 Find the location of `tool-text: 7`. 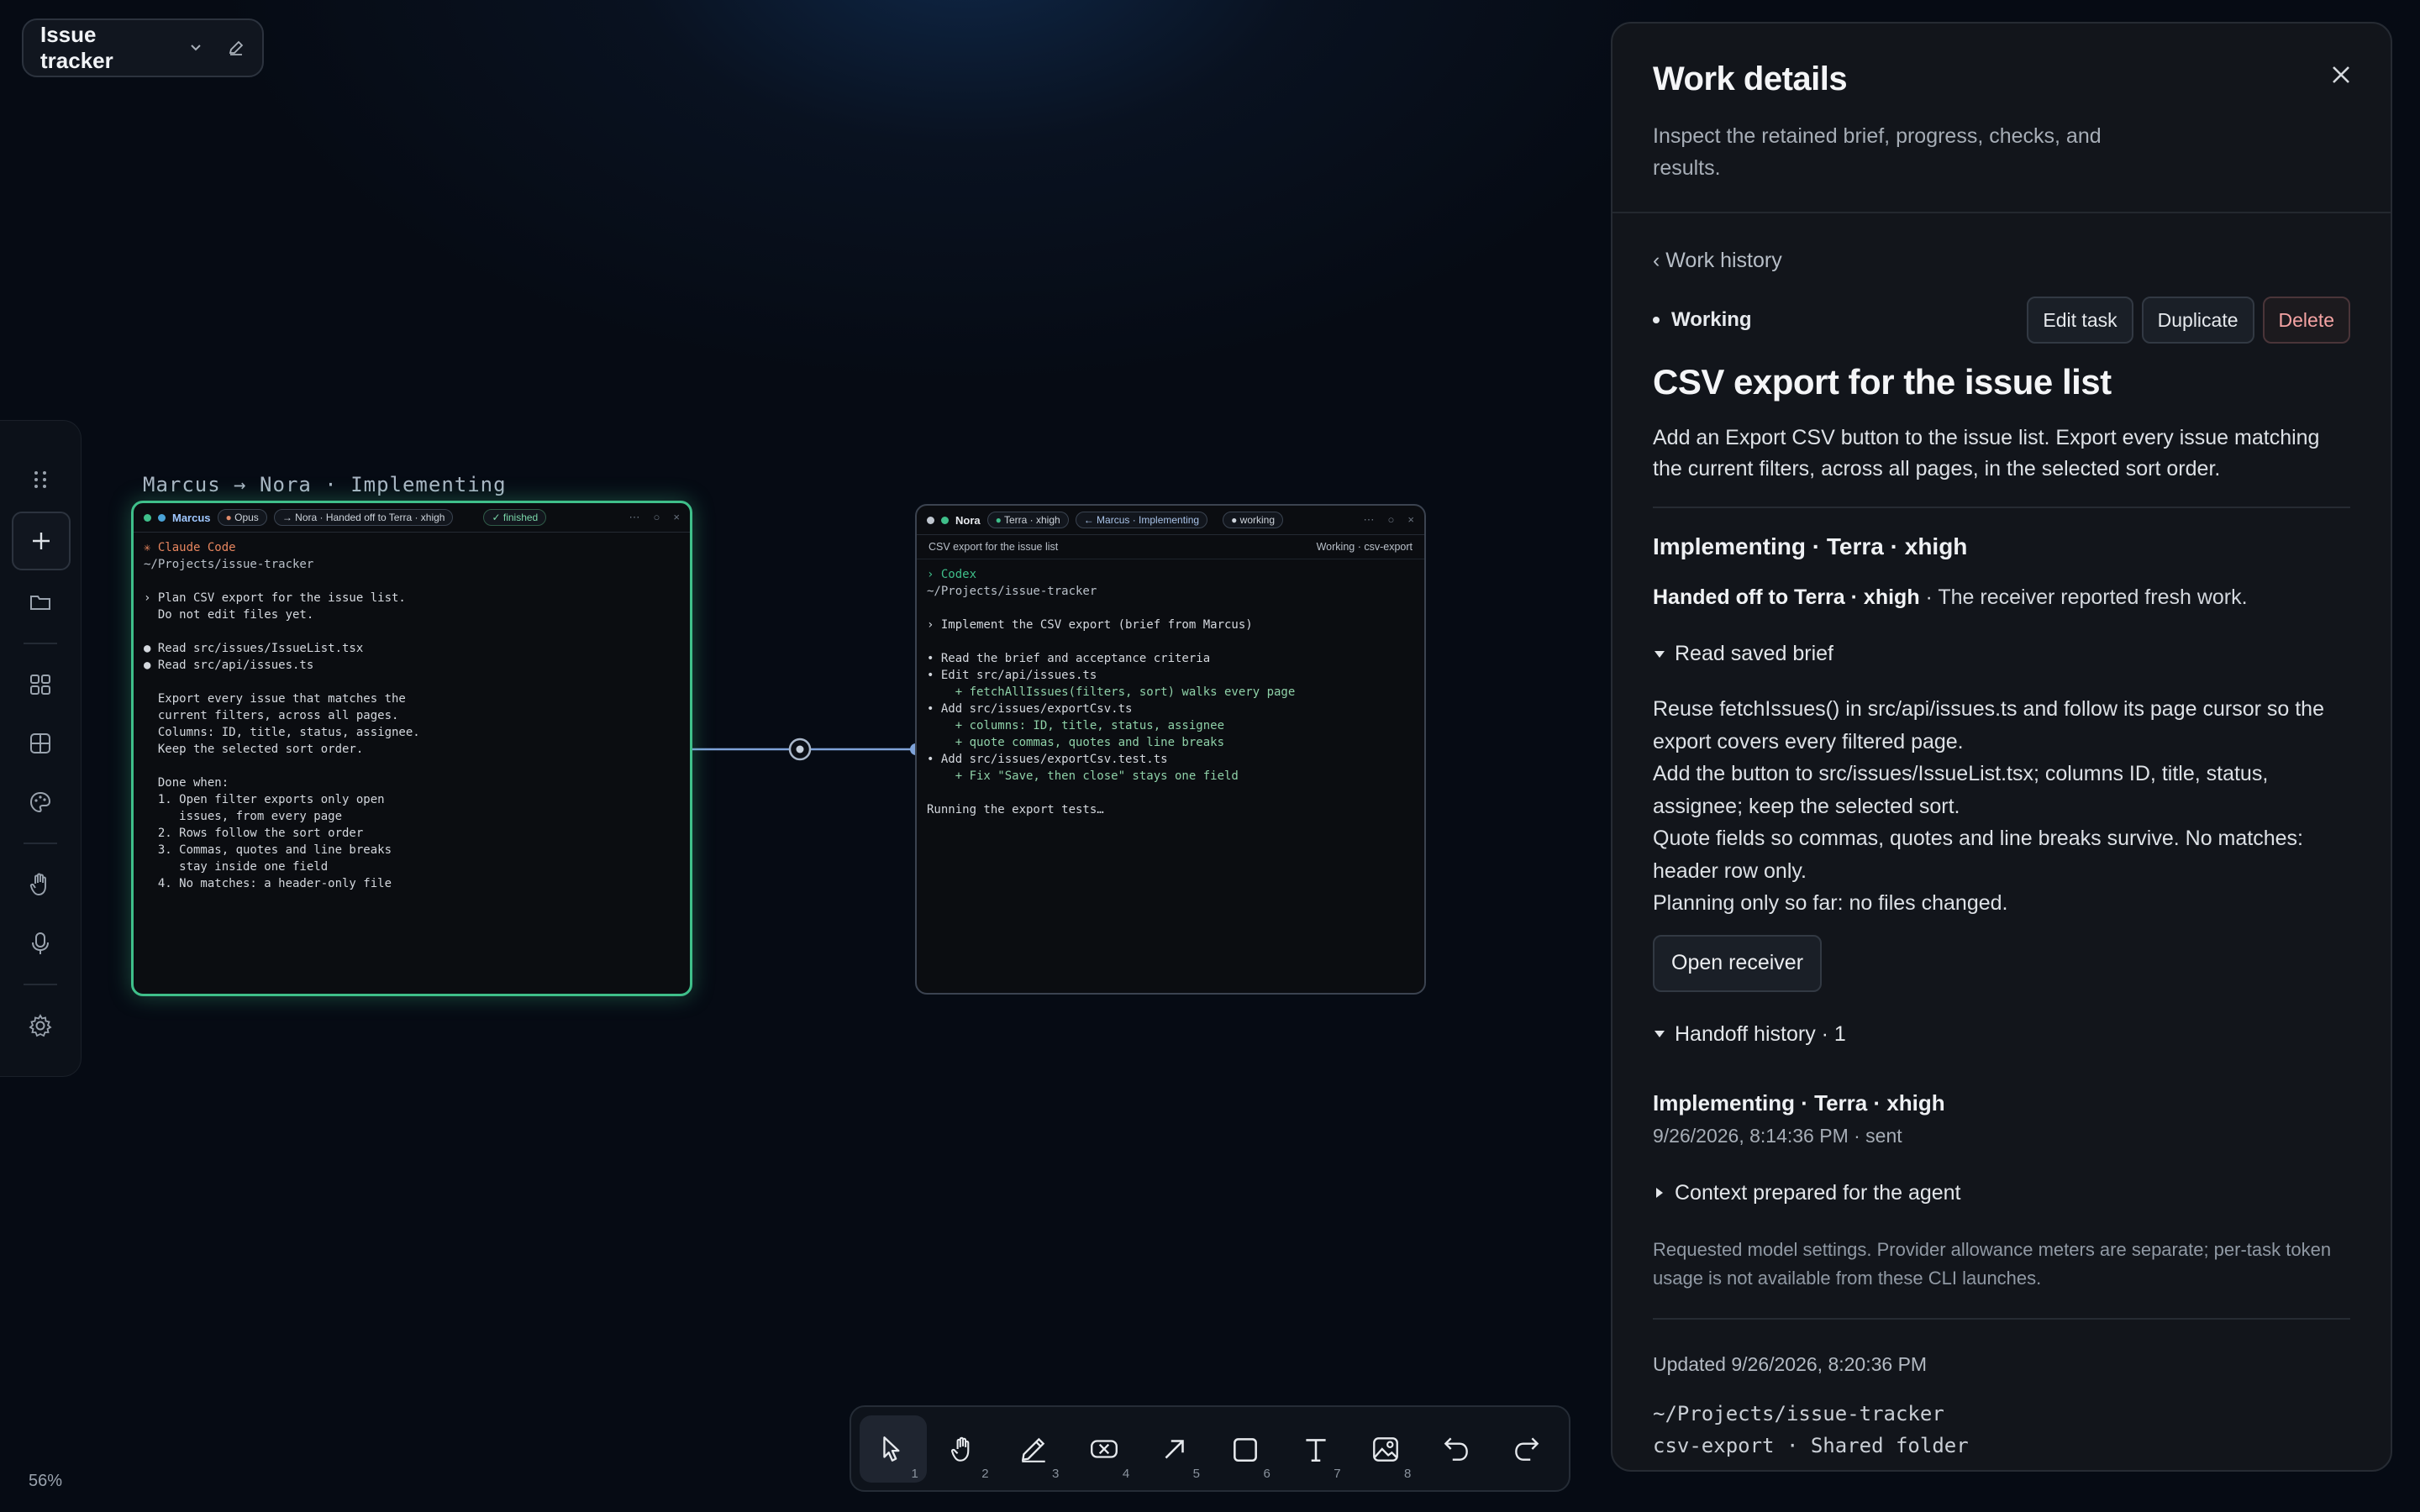

tool-text: 7 is located at coordinates (1316, 1449).